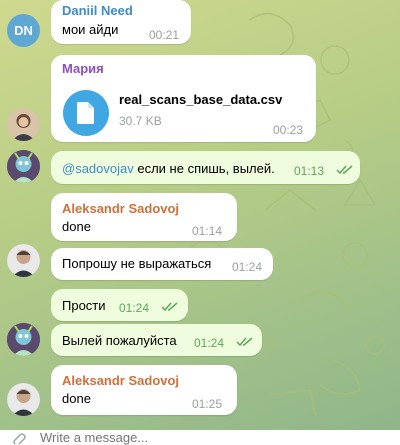 The width and height of the screenshot is (400, 445). What do you see at coordinates (140, 121) in the screenshot?
I see `file-size: 30.7 KB` at bounding box center [140, 121].